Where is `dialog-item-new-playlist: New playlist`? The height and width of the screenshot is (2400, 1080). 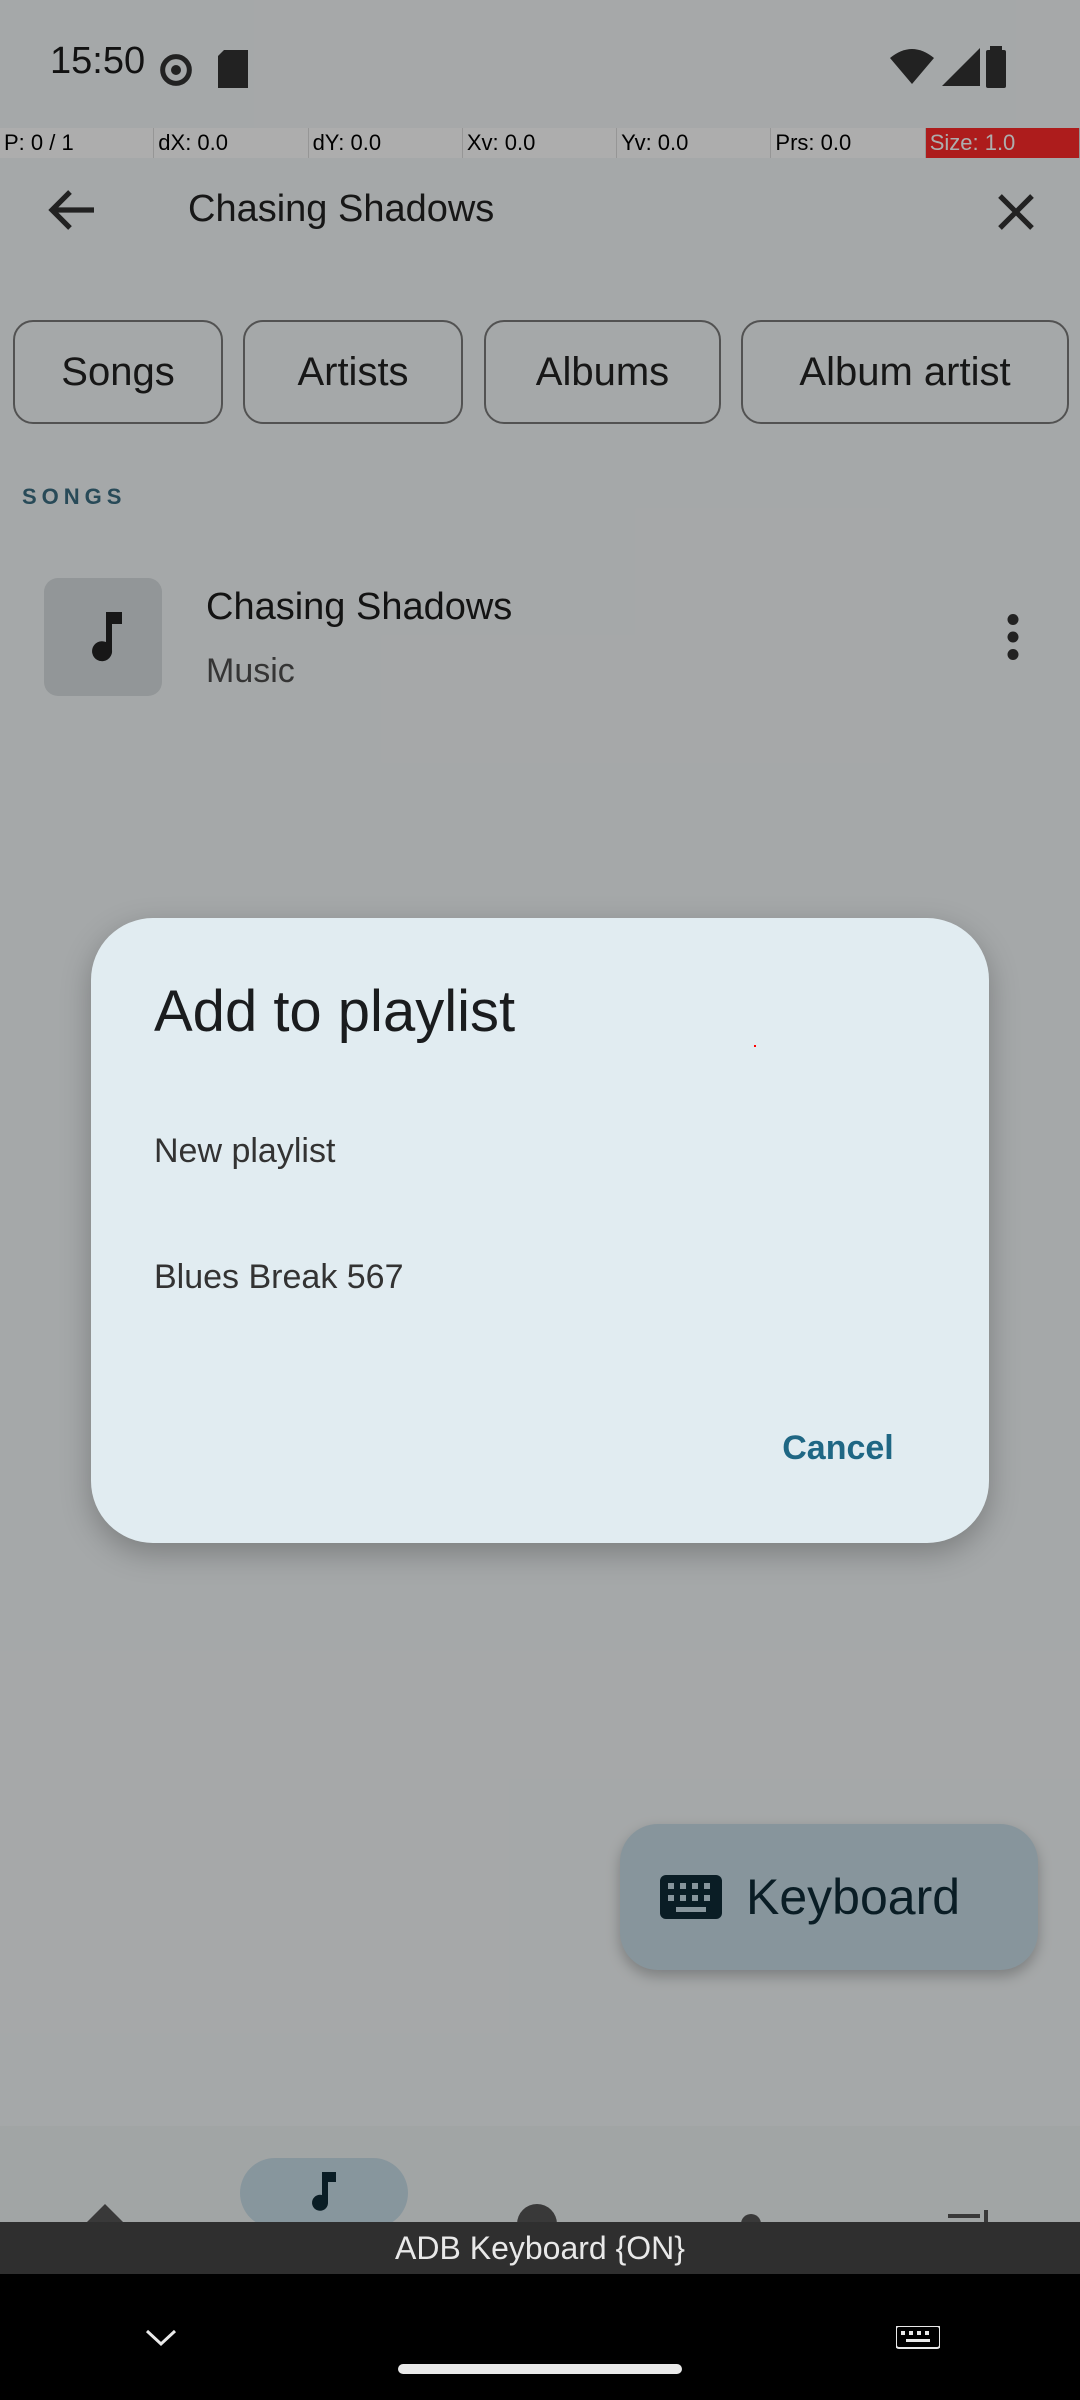 dialog-item-new-playlist: New playlist is located at coordinates (244, 1151).